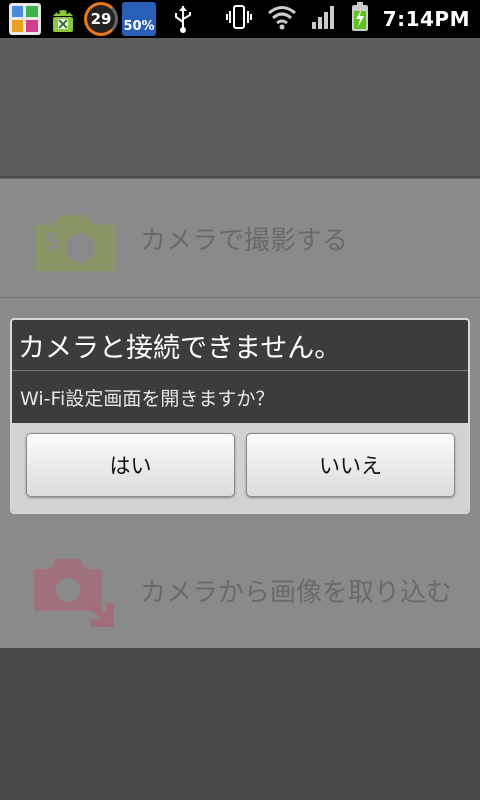 The image size is (480, 800). Describe the element at coordinates (130, 465) in the screenshot. I see `yes-button: はい` at that location.